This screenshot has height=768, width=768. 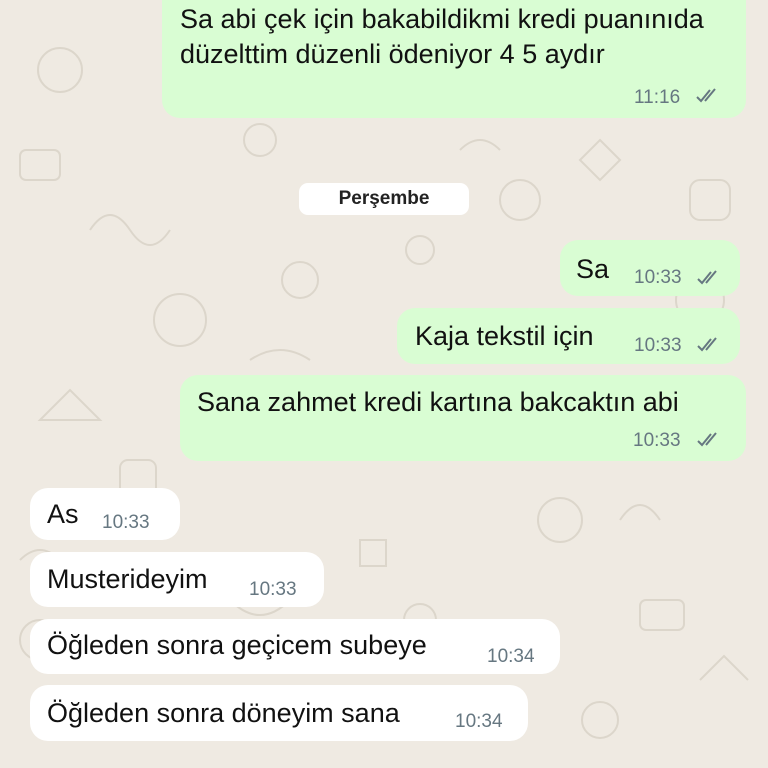 I want to click on message-bubble-incoming: Öğleden sonra geçicem subeye 10:34, so click(x=295, y=646).